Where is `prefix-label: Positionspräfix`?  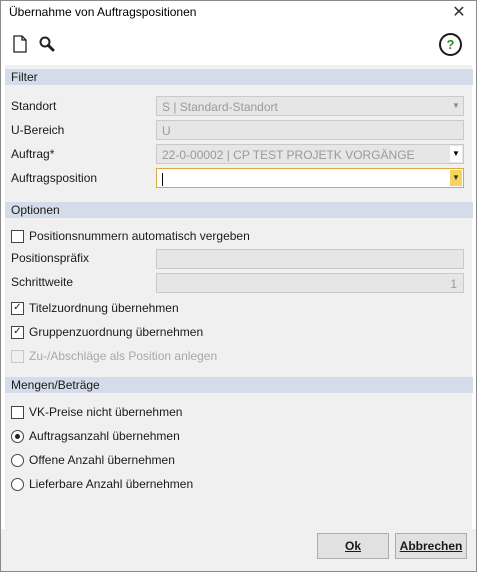 prefix-label: Positionspräfix is located at coordinates (50, 258).